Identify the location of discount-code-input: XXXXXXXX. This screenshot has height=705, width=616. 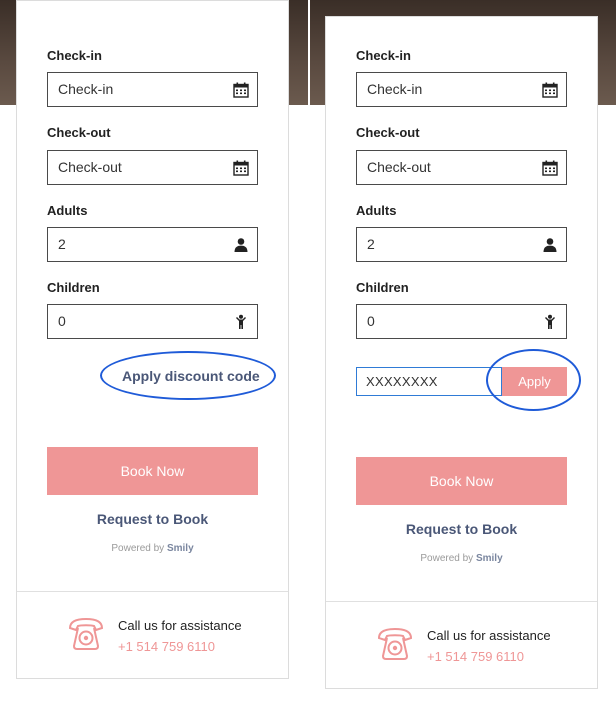
(429, 381).